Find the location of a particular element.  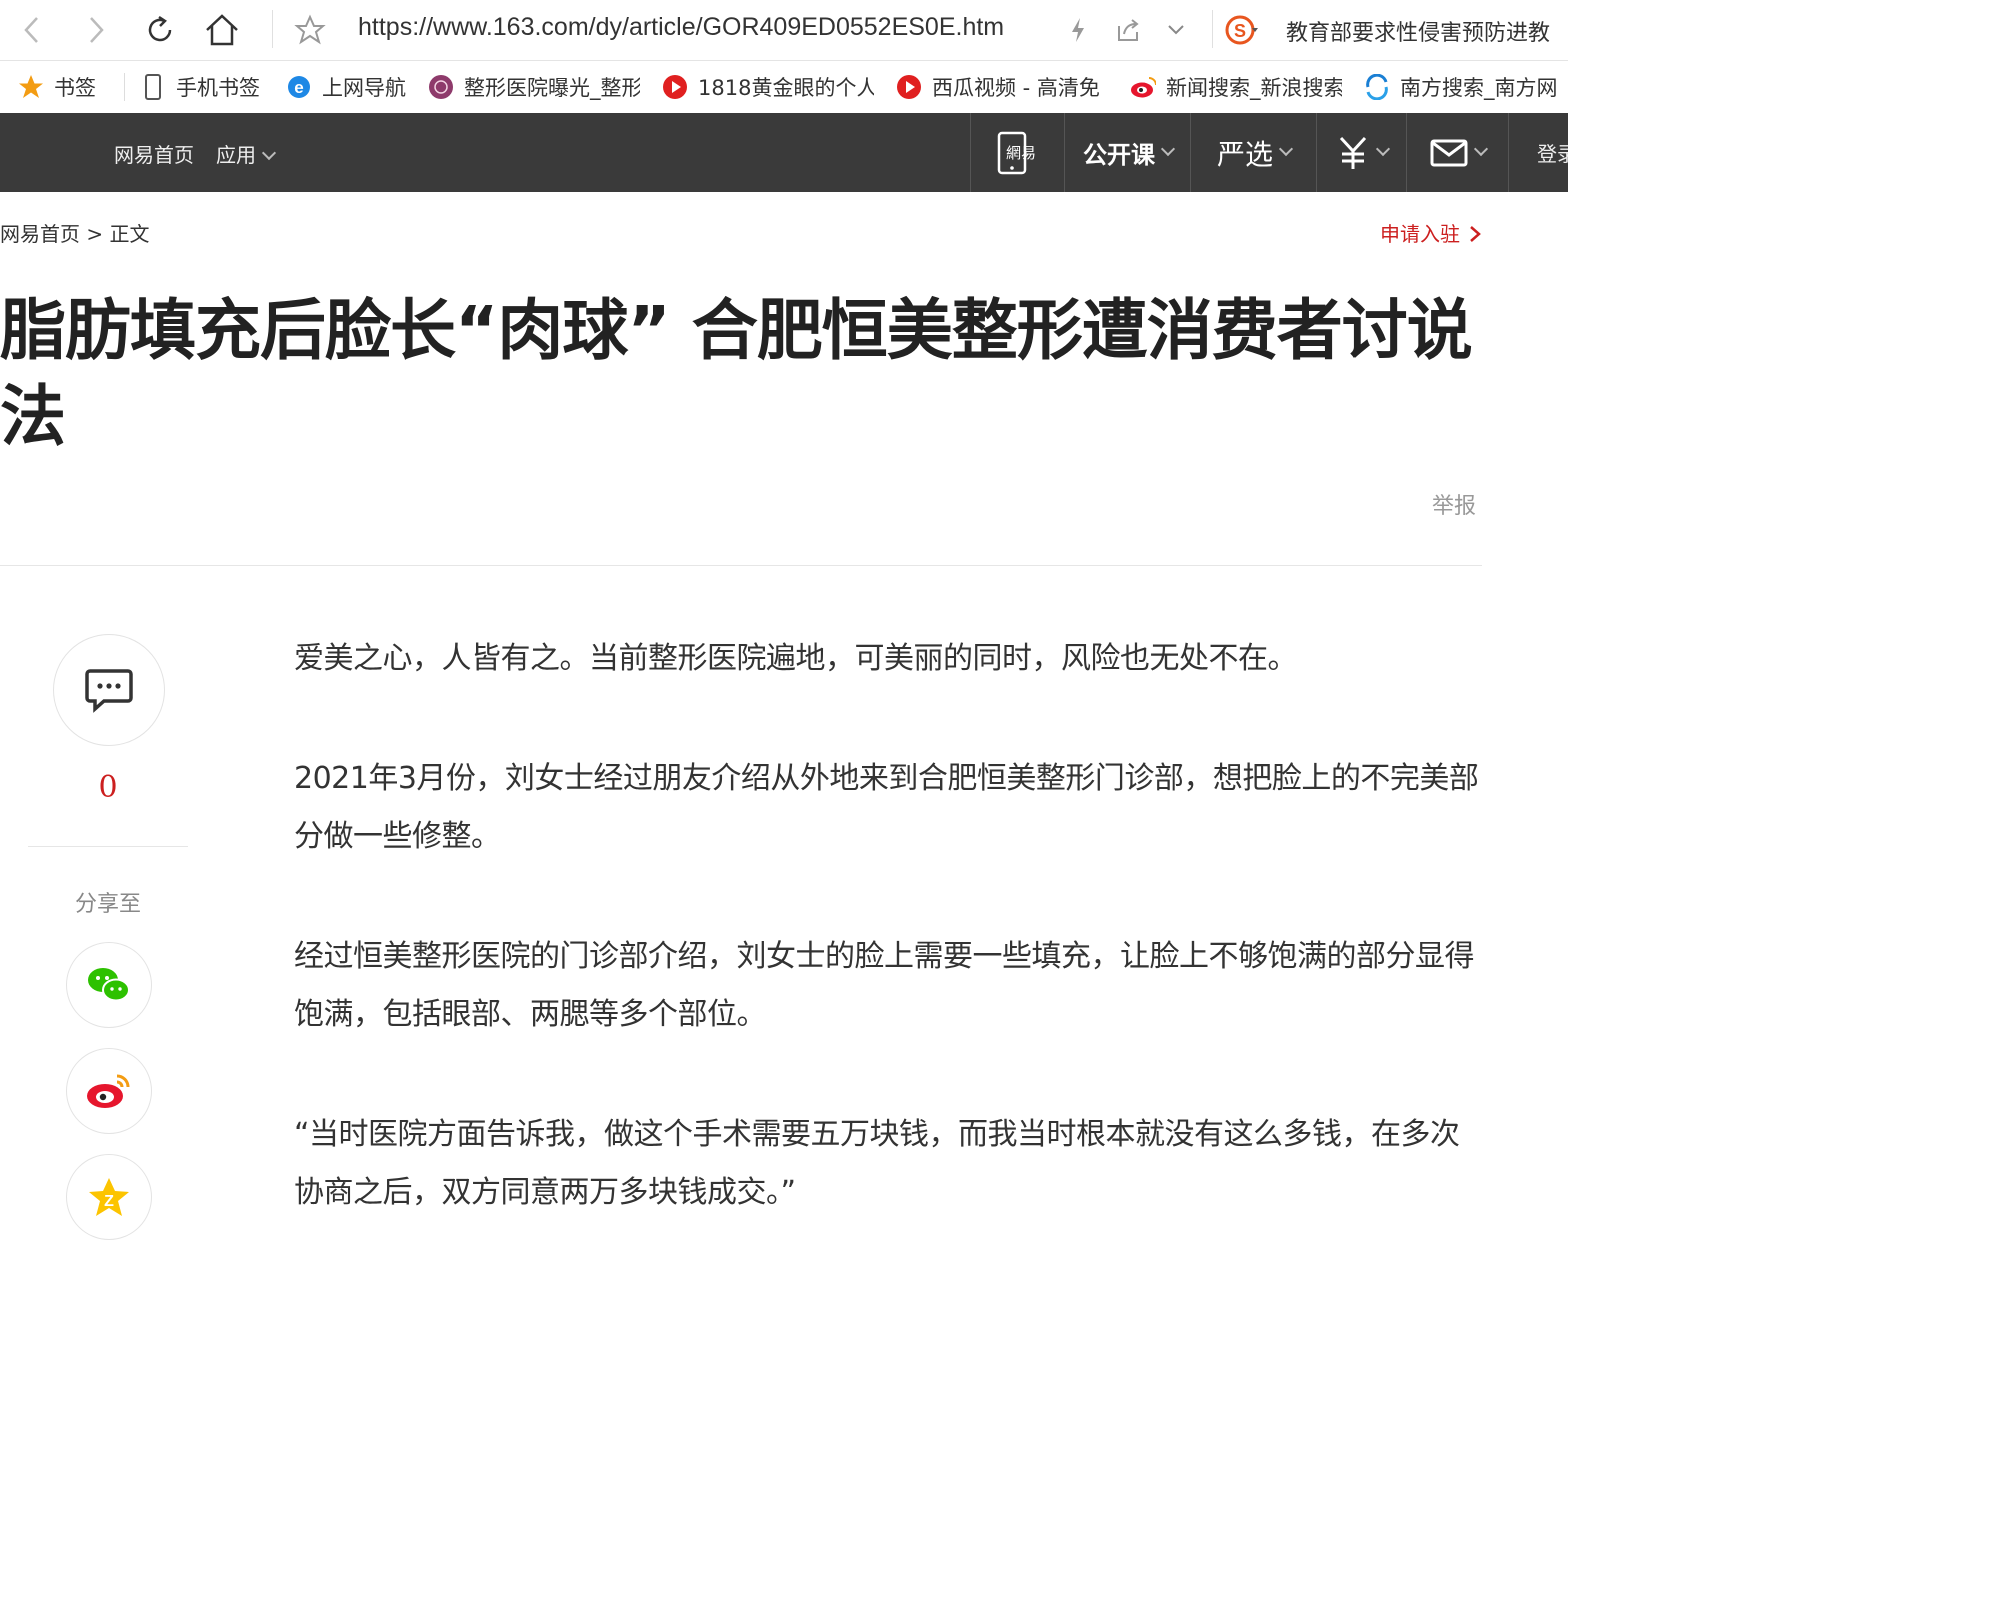

mail-icon is located at coordinates (1449, 152).